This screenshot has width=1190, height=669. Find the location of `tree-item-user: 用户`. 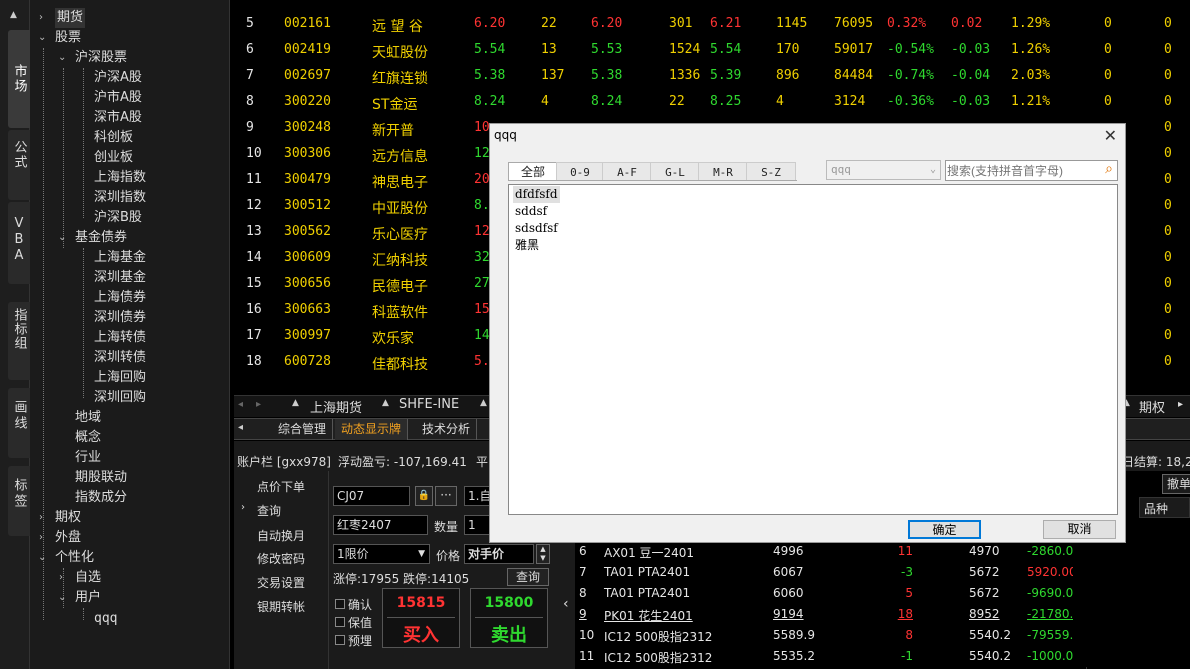

tree-item-user: 用户 is located at coordinates (88, 598).